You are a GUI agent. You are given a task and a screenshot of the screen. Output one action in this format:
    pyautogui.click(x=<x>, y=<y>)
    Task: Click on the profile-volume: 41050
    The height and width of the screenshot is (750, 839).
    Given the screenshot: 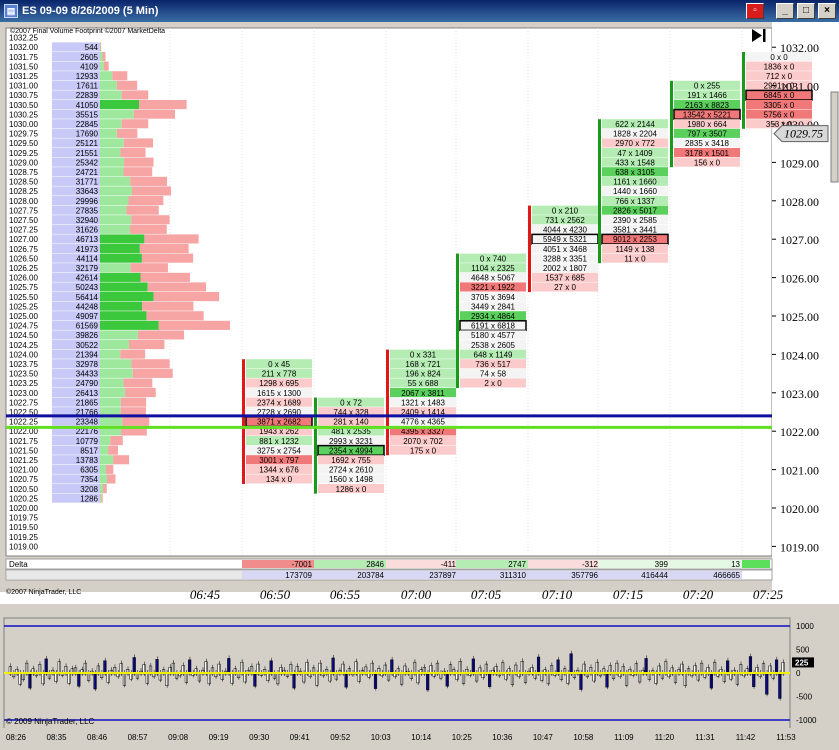 What is the action you would take?
    pyautogui.click(x=87, y=105)
    